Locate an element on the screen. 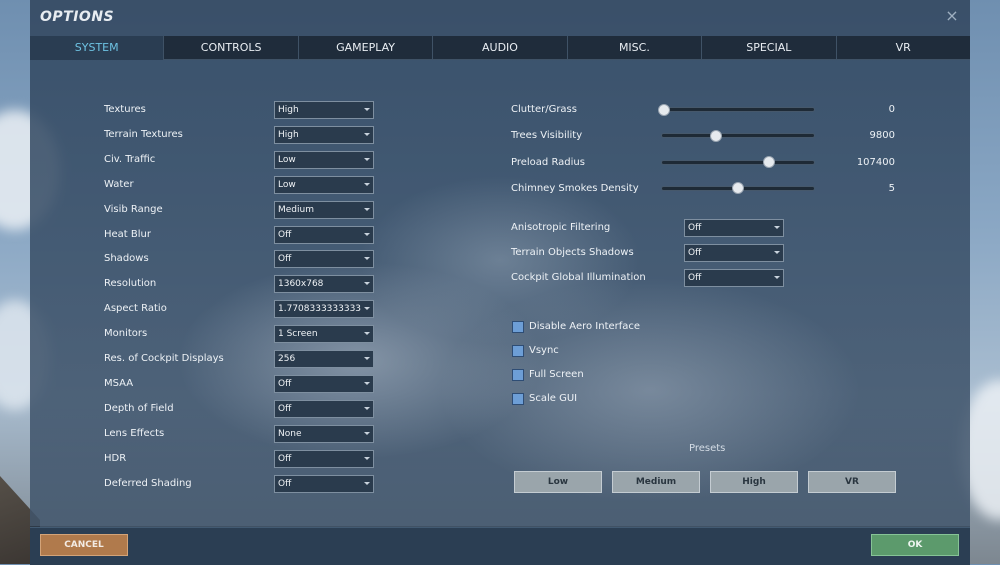  tab-special: SPECIAL is located at coordinates (769, 48).